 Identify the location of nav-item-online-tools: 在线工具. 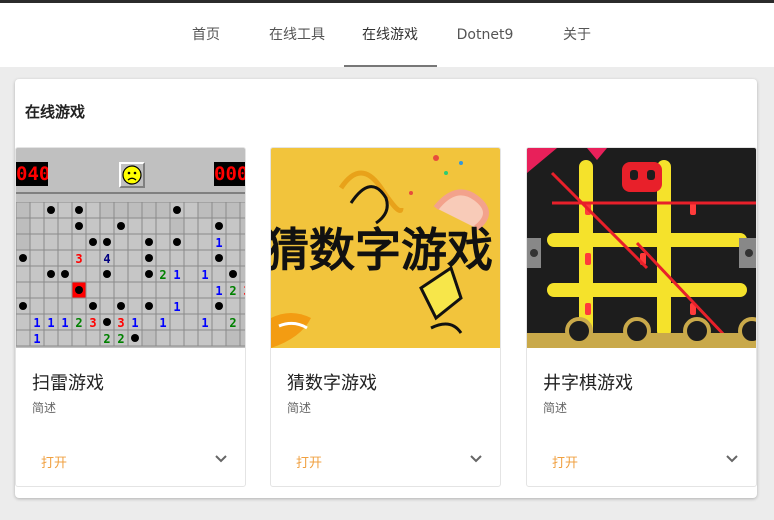
(297, 35).